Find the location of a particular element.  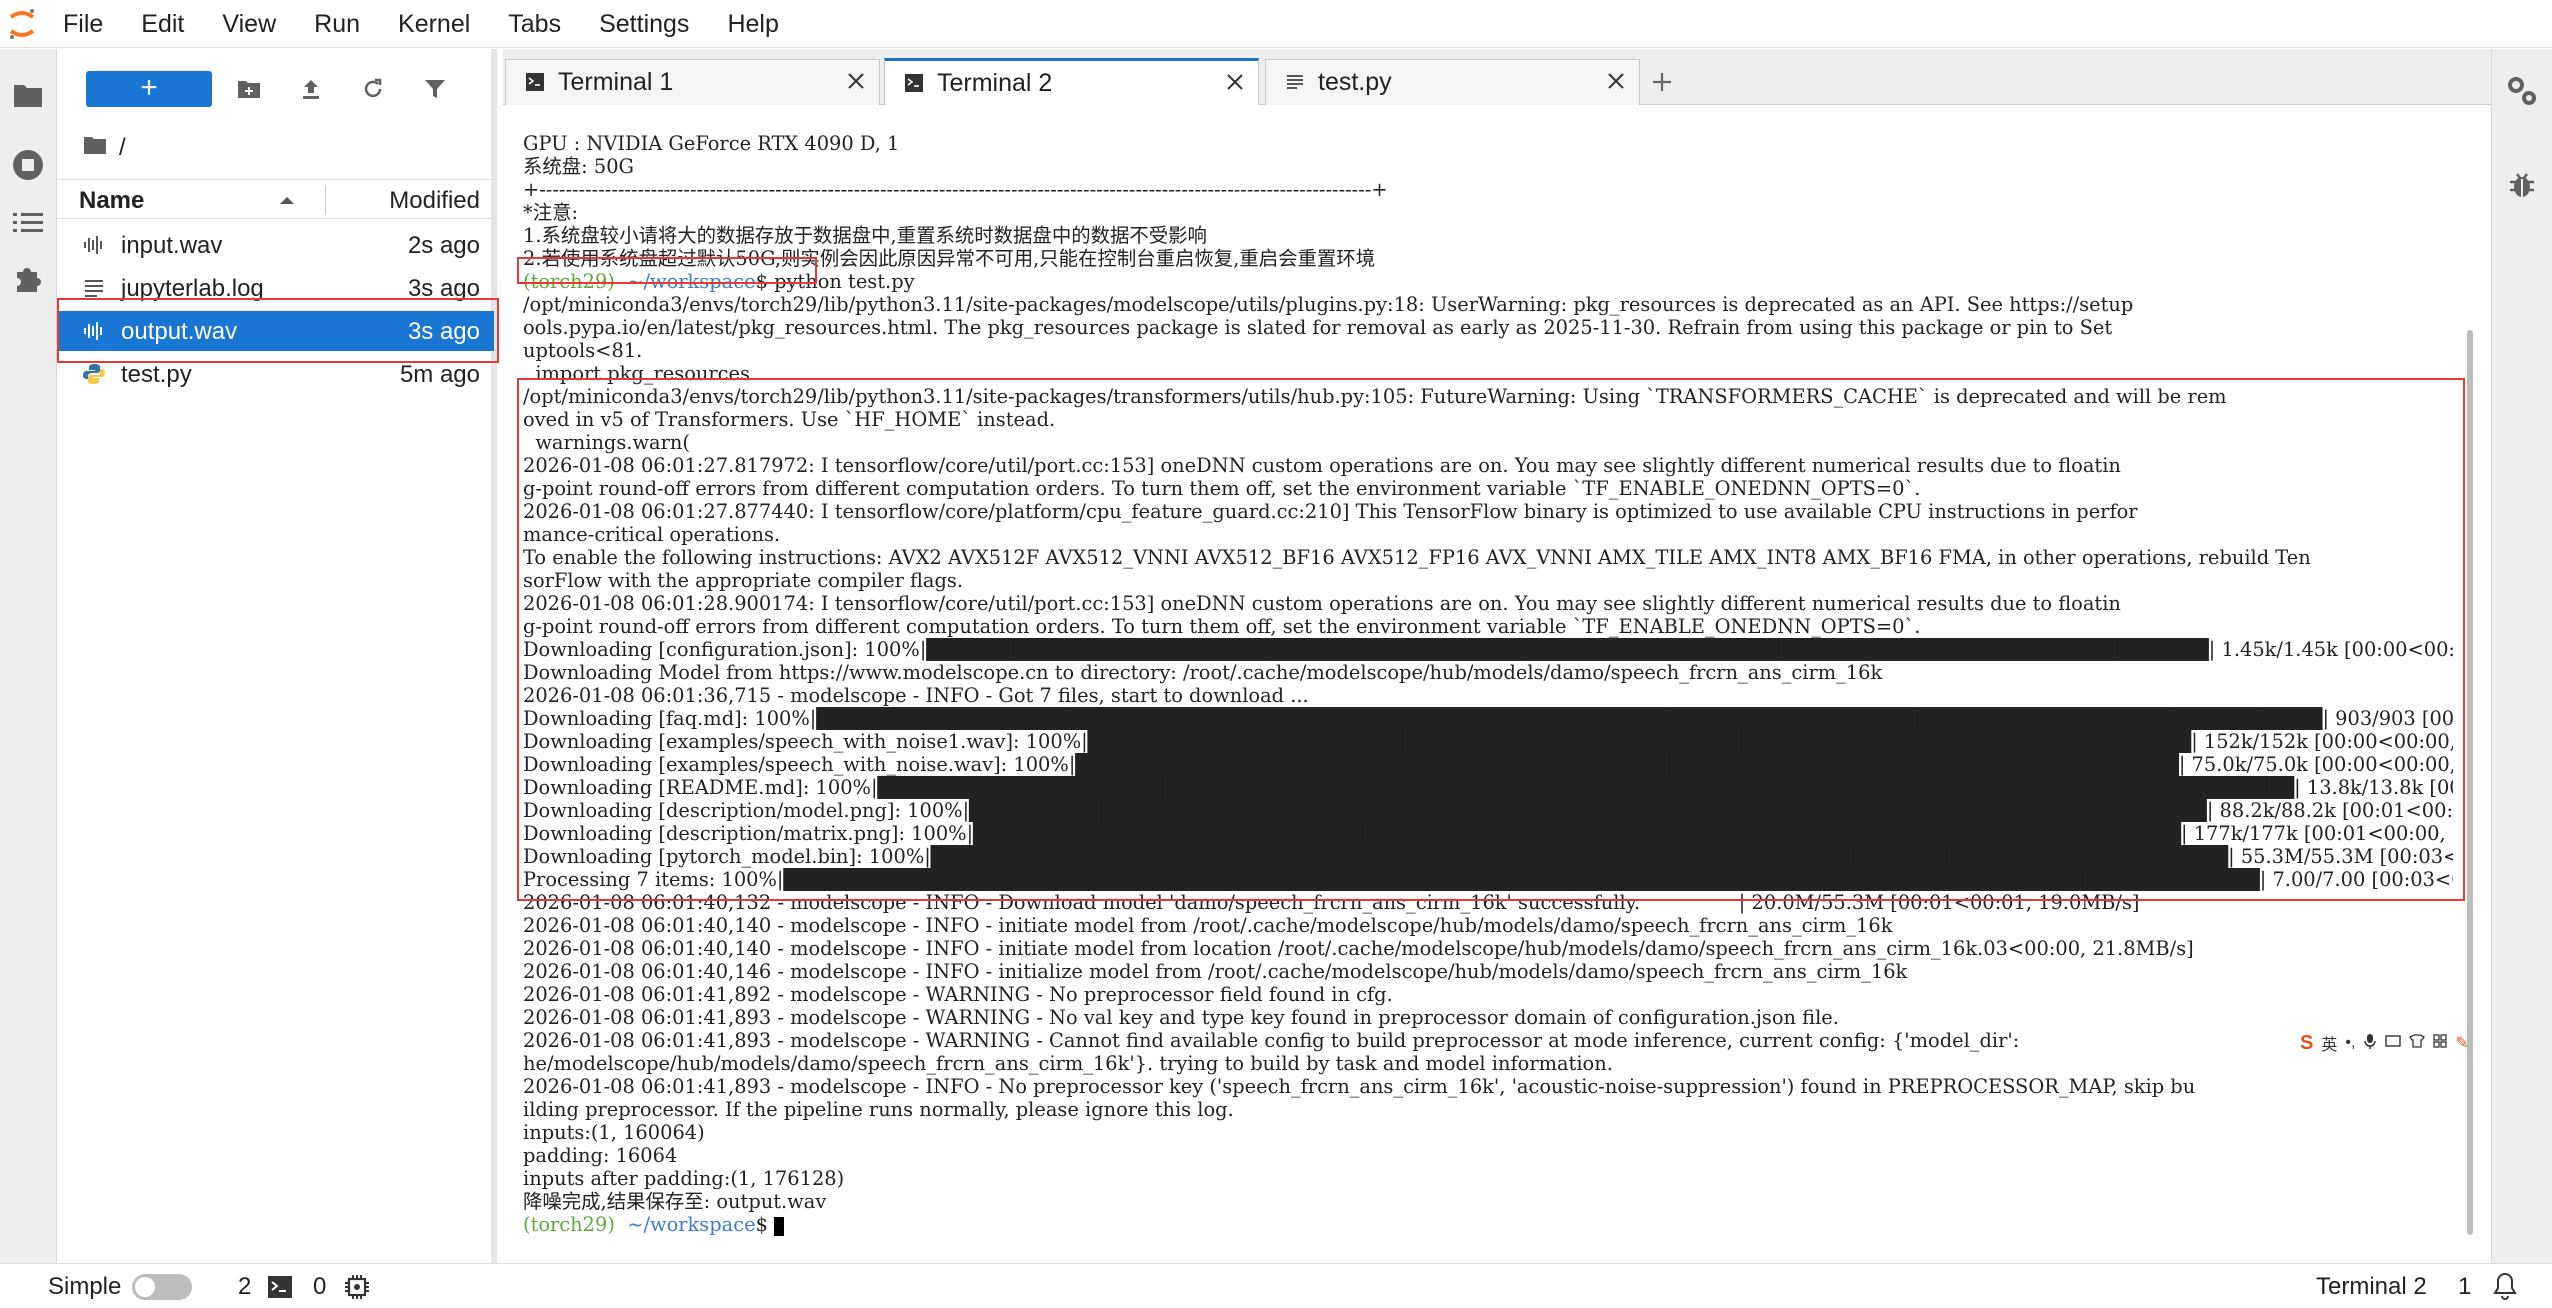

notification-bell-icon is located at coordinates (2505, 1289).